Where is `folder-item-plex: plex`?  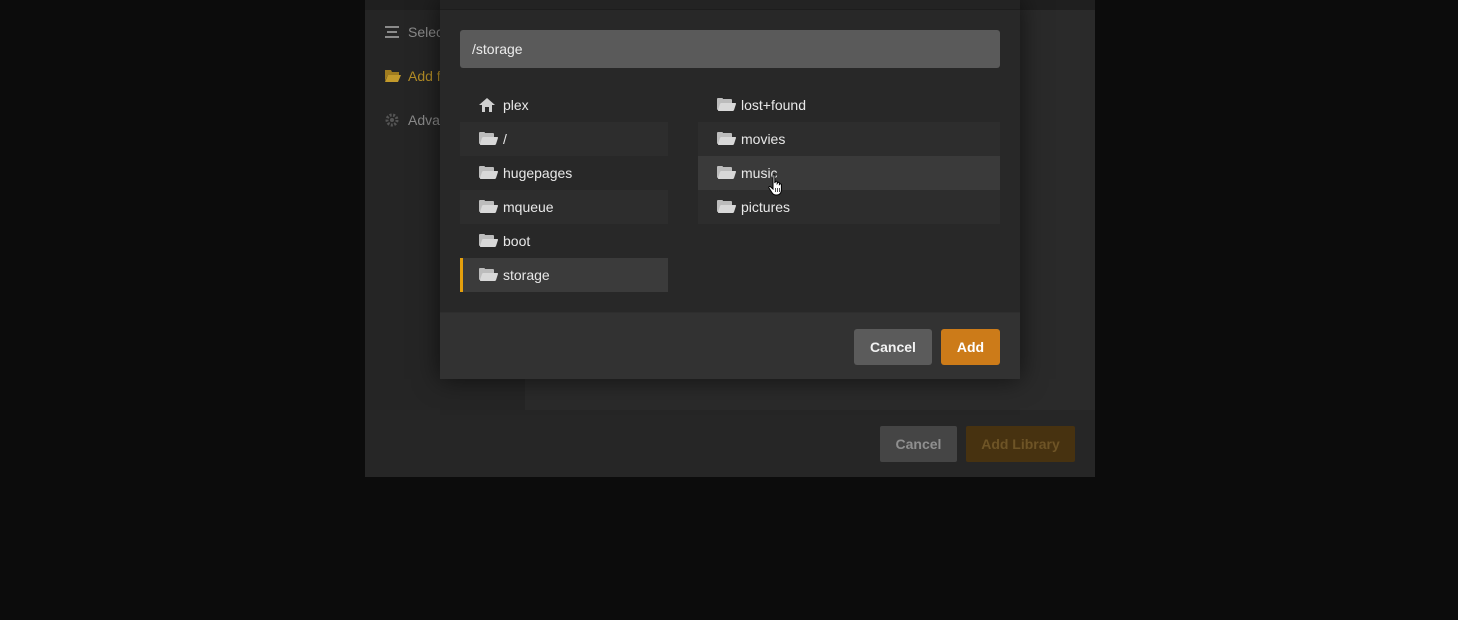
folder-item-plex: plex is located at coordinates (564, 105).